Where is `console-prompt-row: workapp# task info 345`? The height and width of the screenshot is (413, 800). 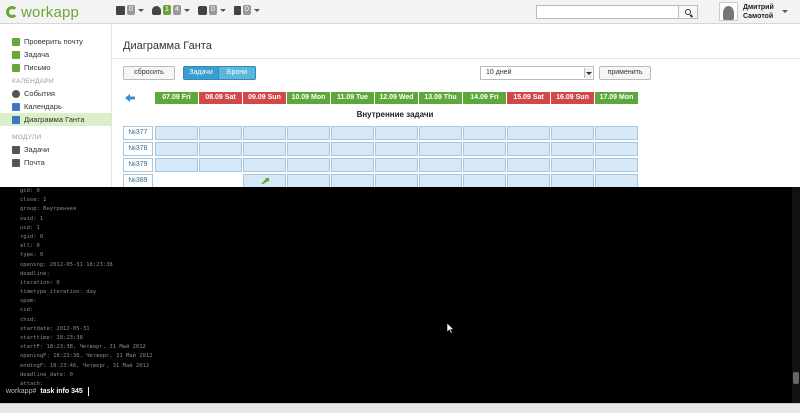
console-prompt-row: workapp# task info 345 is located at coordinates (47, 391).